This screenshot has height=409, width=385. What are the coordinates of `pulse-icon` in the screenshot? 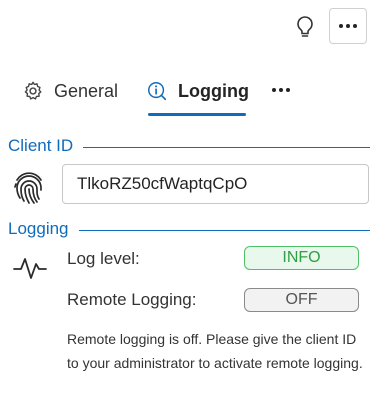 It's located at (30, 268).